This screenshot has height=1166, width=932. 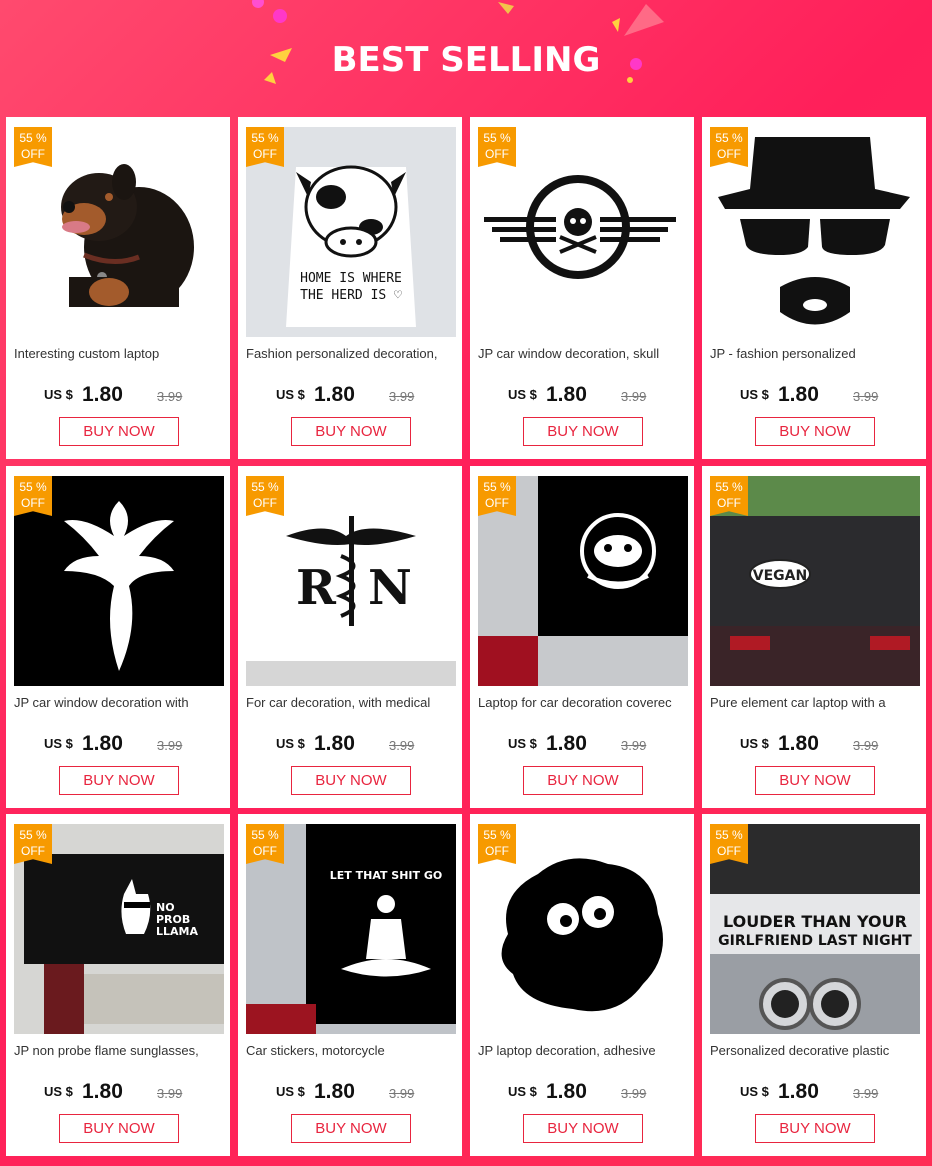 What do you see at coordinates (352, 1052) in the screenshot?
I see `product-title: Car stickers, motorcycle` at bounding box center [352, 1052].